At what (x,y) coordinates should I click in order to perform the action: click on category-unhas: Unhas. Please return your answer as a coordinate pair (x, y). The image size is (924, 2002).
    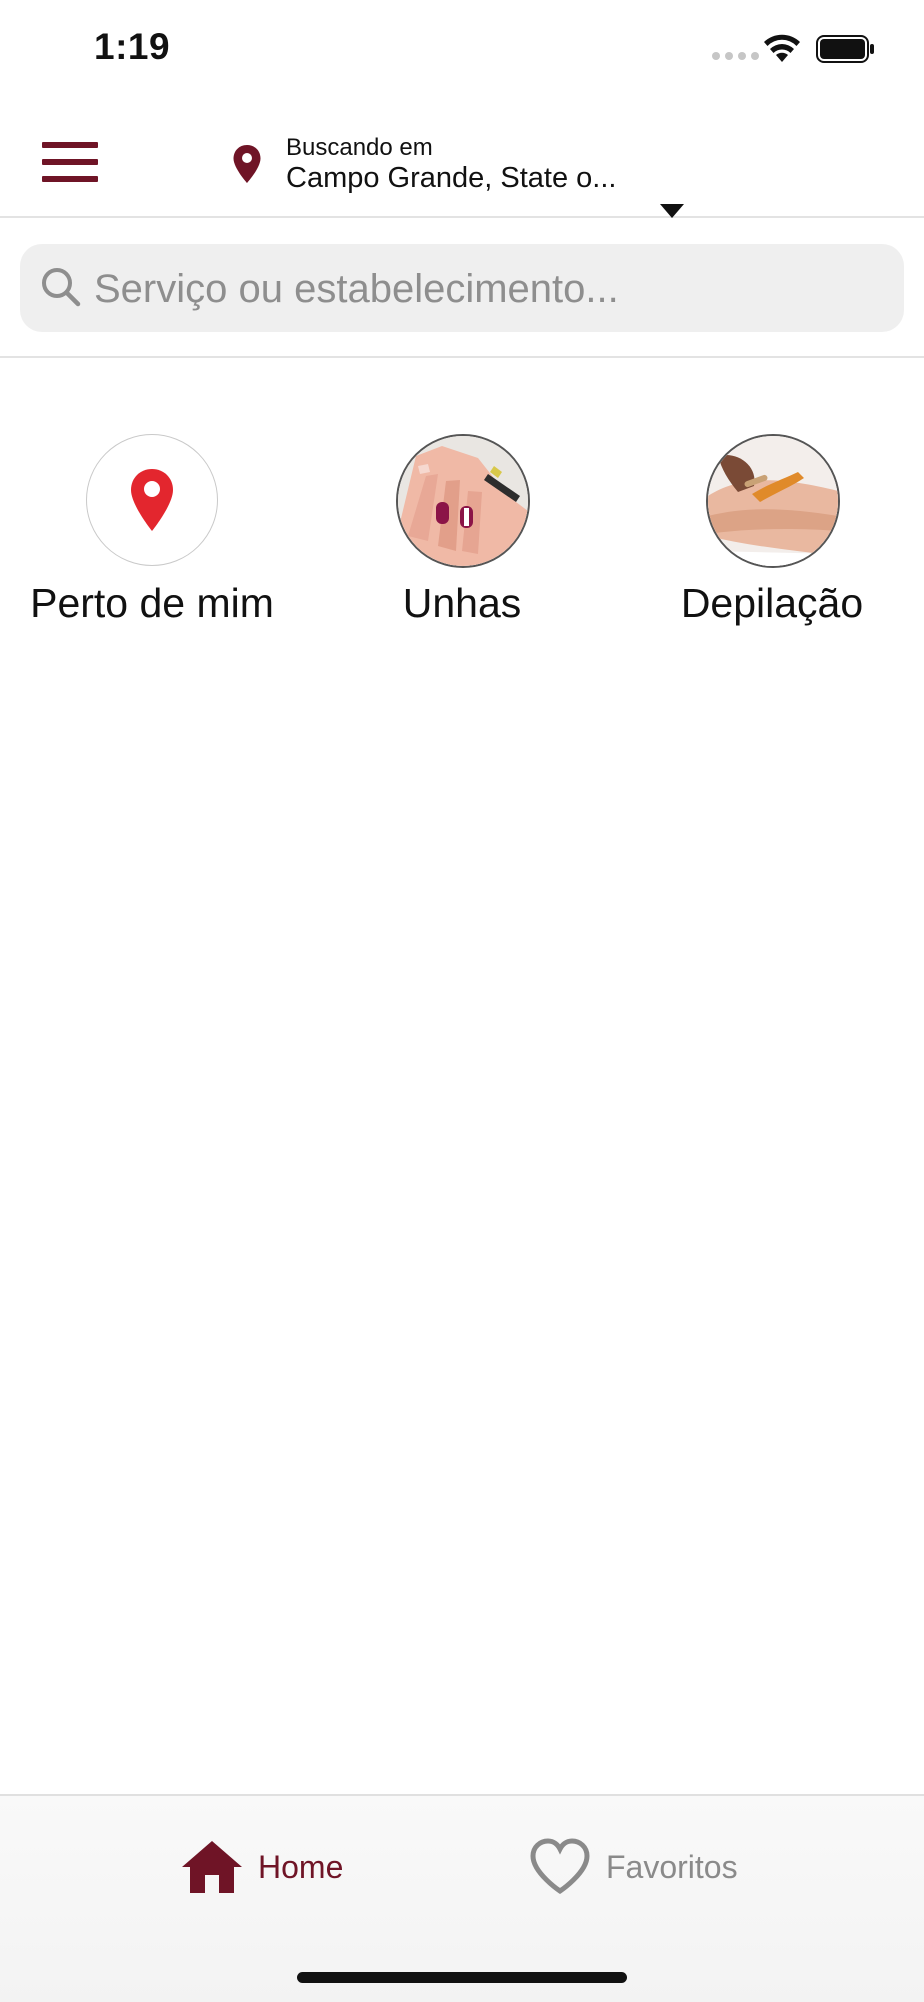
    Looking at the image, I should click on (462, 532).